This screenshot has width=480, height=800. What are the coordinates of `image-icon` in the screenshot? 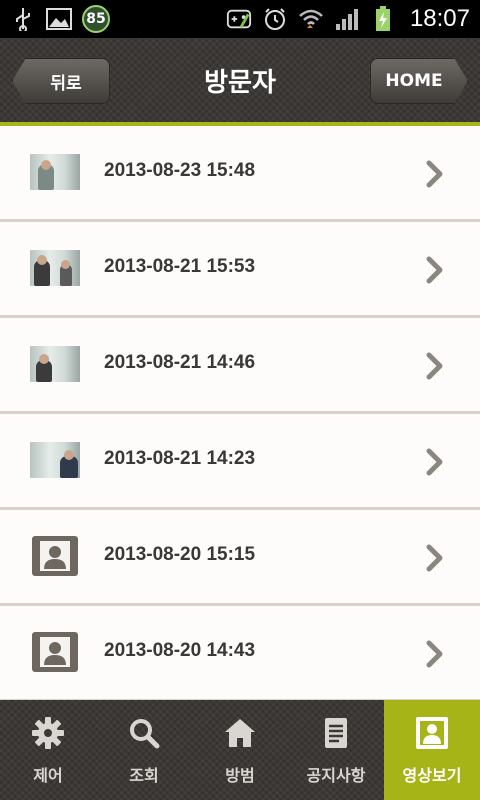 It's located at (59, 19).